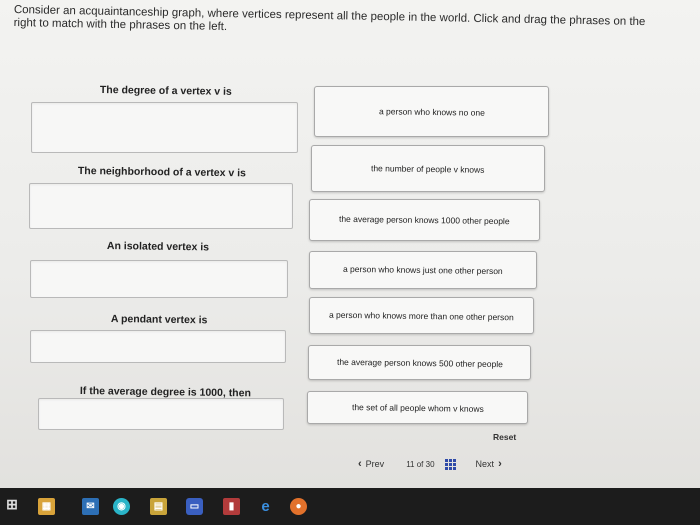  I want to click on next-button: Next ›, so click(489, 464).